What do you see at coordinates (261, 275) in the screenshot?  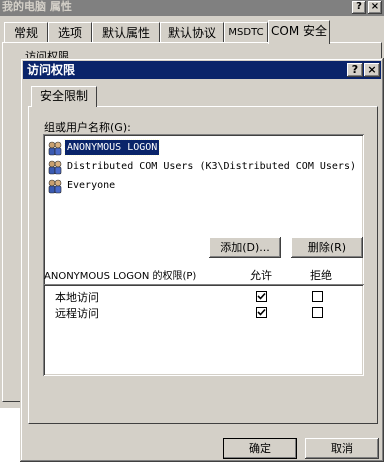 I see `allow-header: 允许` at bounding box center [261, 275].